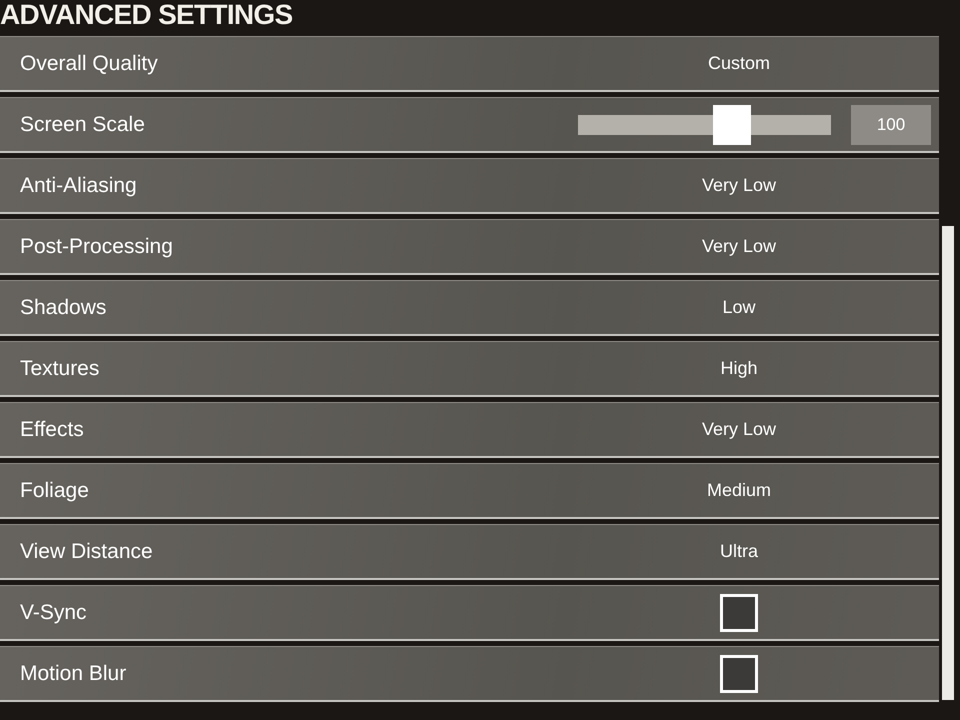  Describe the element at coordinates (146, 15) in the screenshot. I see `page-title: ADVANCED SETTINGS` at that location.